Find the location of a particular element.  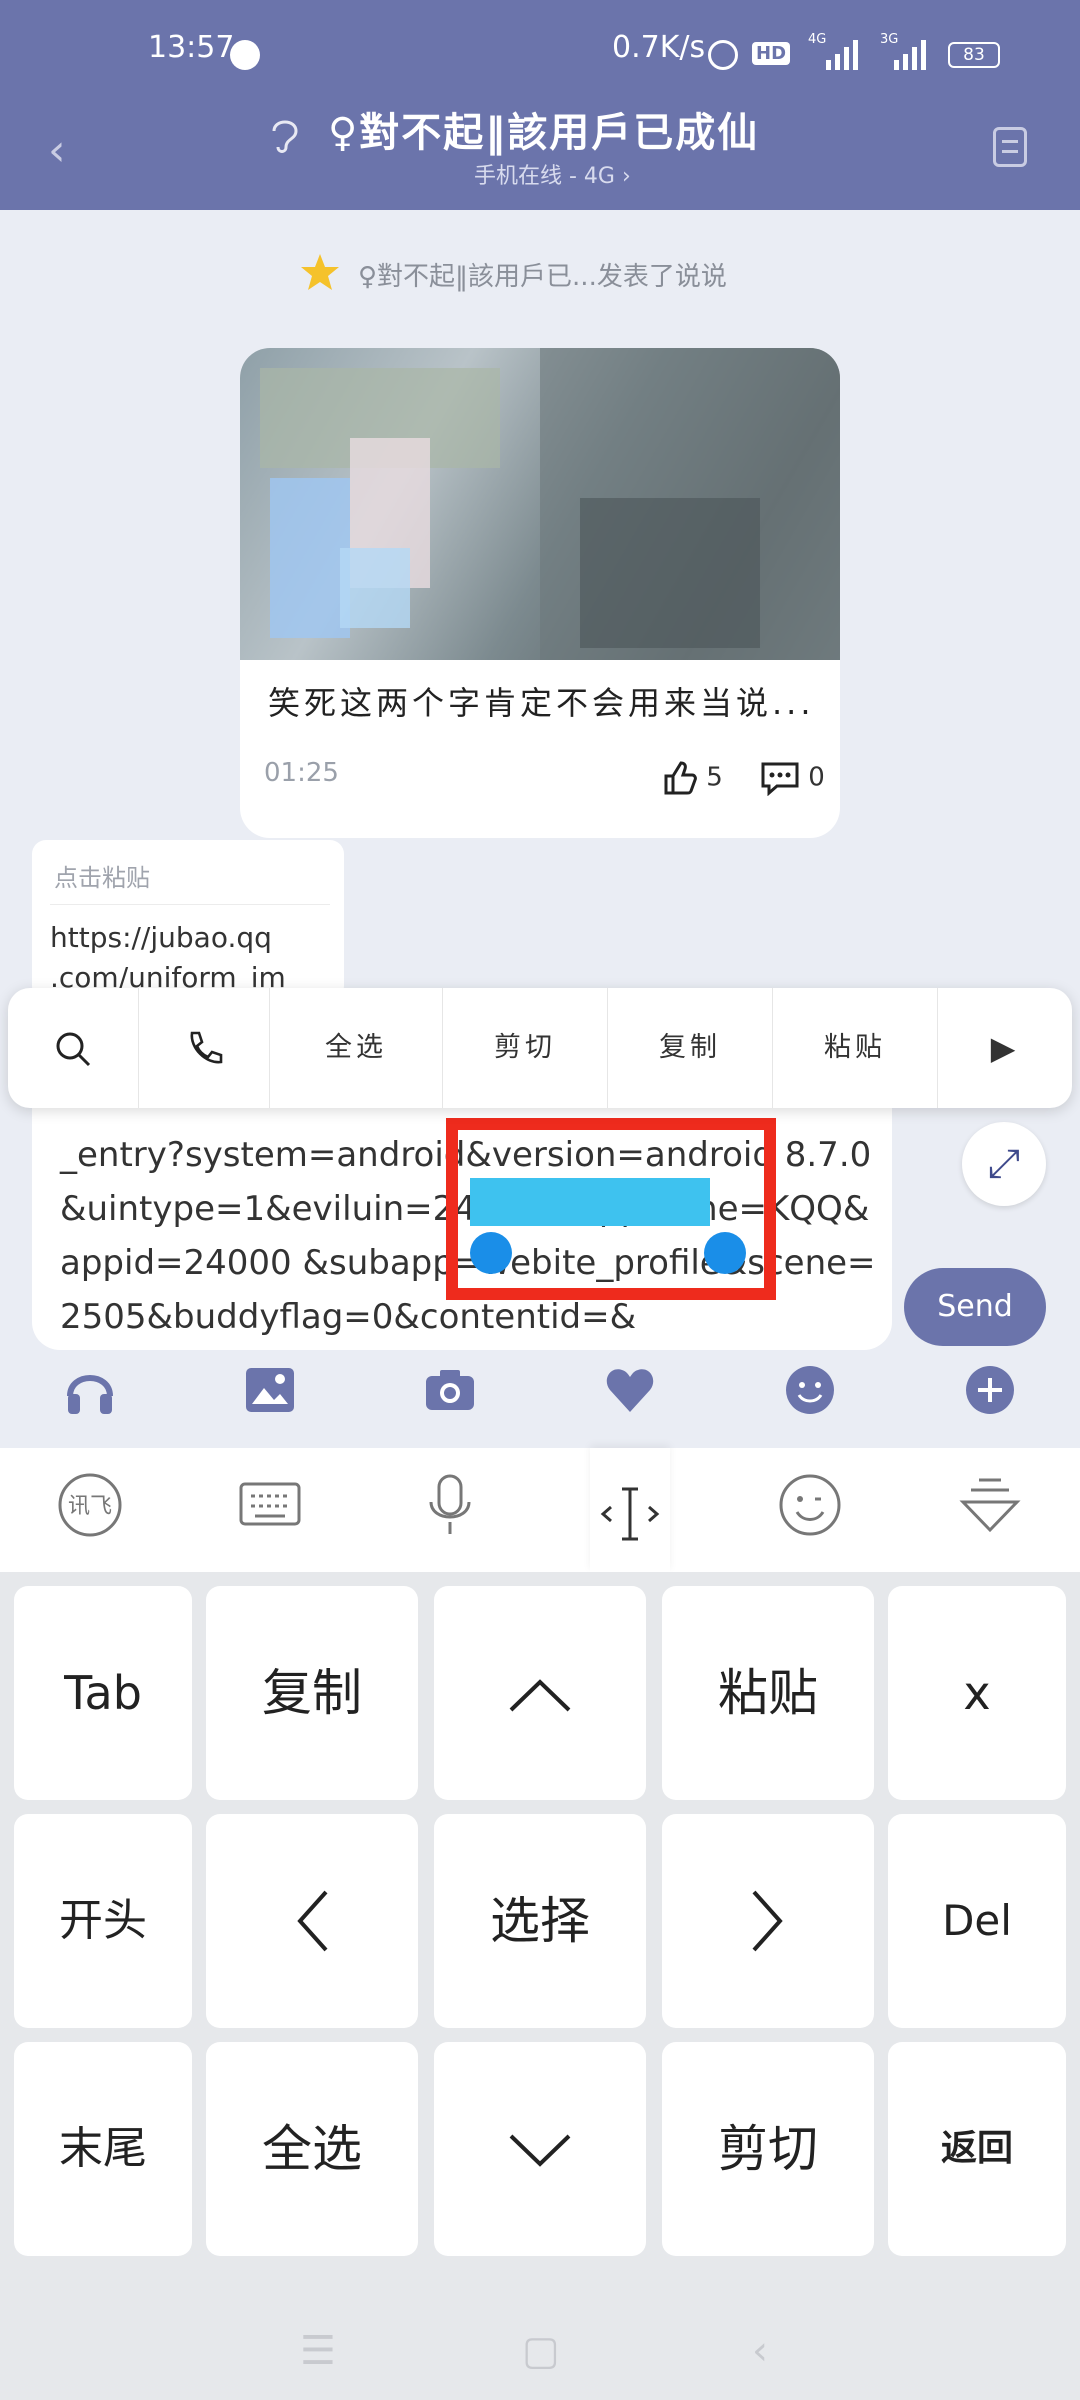

search-icon is located at coordinates (73, 1048).